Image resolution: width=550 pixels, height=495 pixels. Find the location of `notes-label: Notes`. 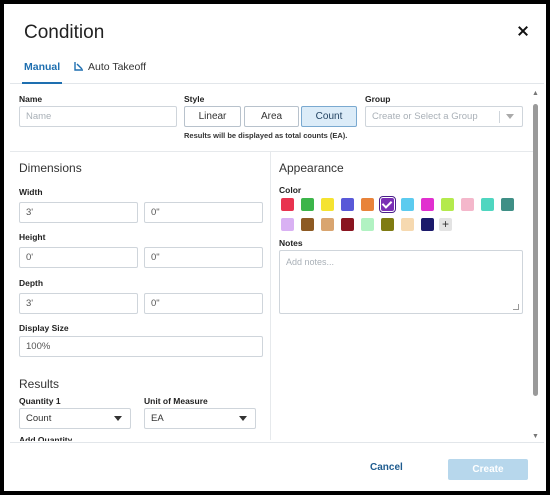

notes-label: Notes is located at coordinates (291, 243).